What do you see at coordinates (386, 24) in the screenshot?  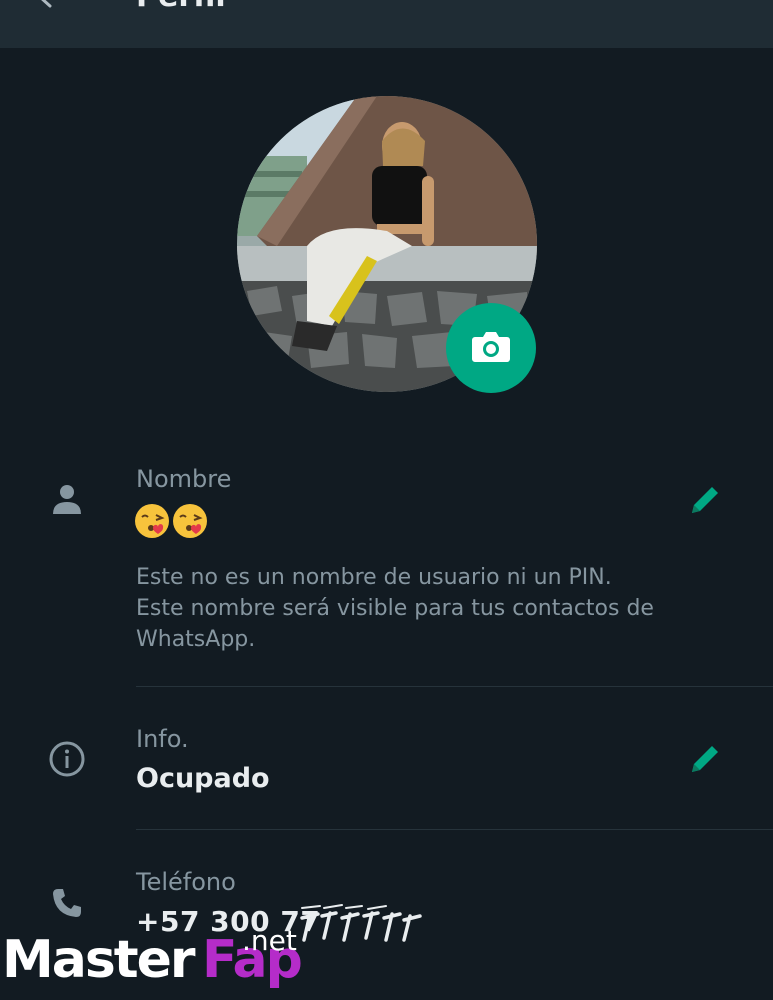 I see `app-bar: Perfil` at bounding box center [386, 24].